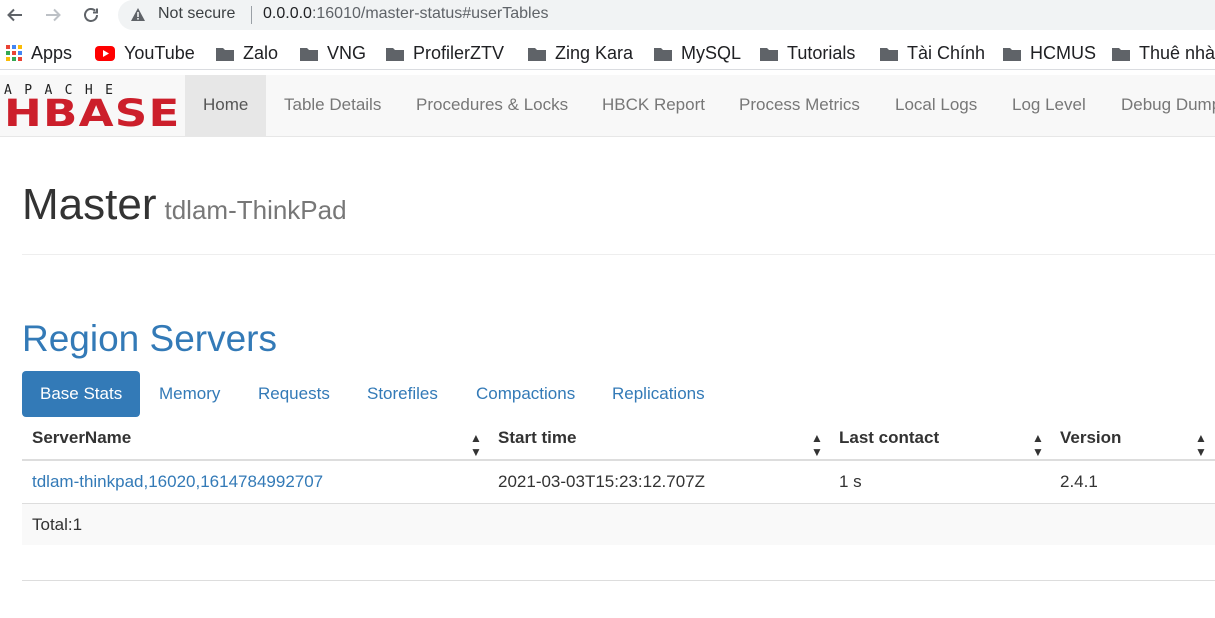 The width and height of the screenshot is (1215, 618). I want to click on bookmark-hcmus: HCMUS, so click(1049, 53).